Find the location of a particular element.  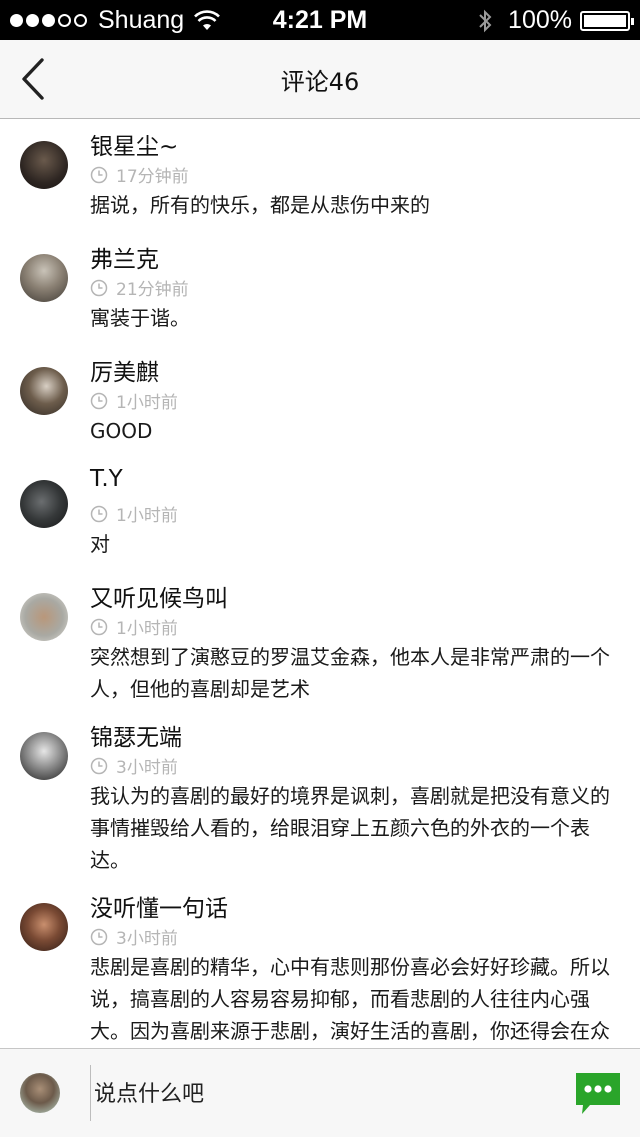

comment-input-bar is located at coordinates (320, 1092).